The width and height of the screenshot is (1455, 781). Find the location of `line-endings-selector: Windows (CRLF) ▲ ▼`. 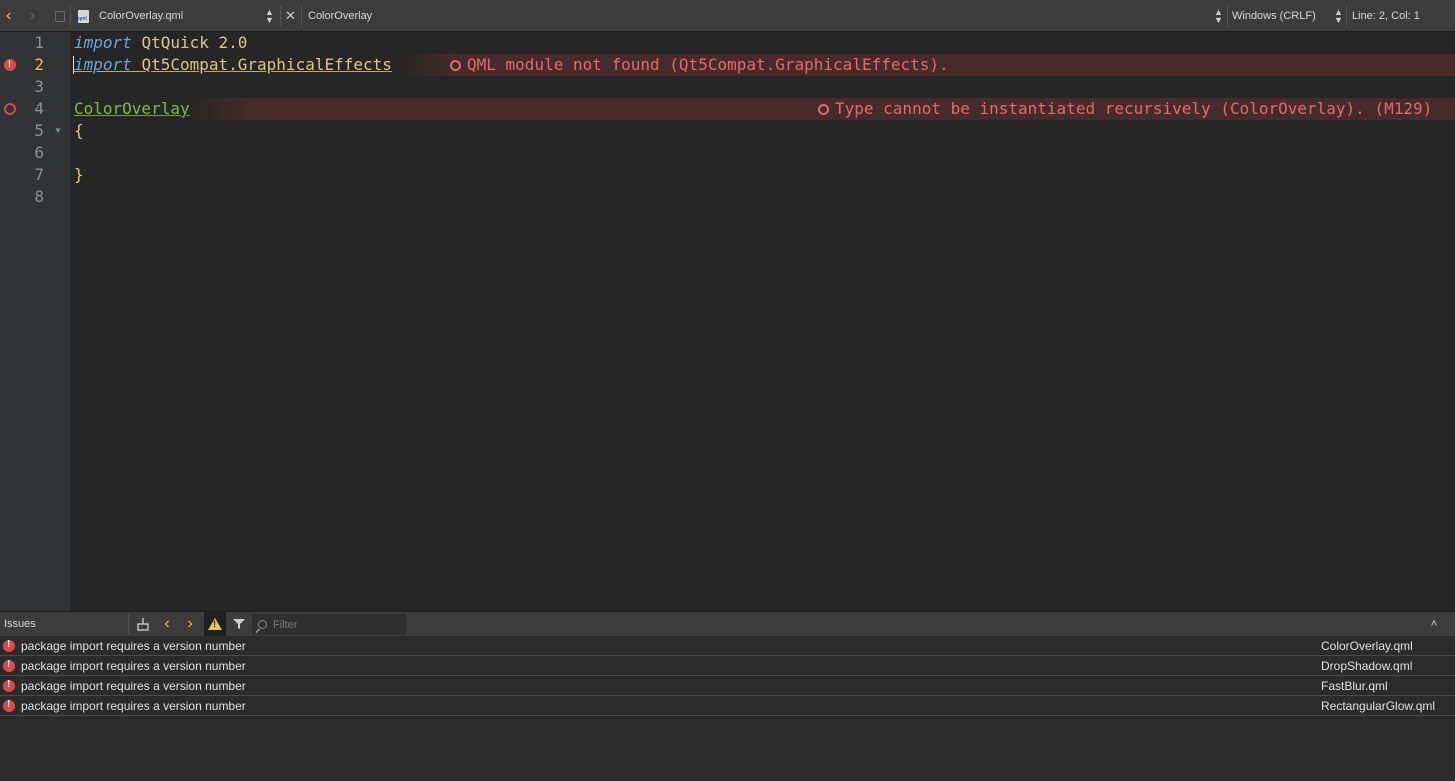

line-endings-selector: Windows (CRLF) ▲ ▼ is located at coordinates (1287, 16).